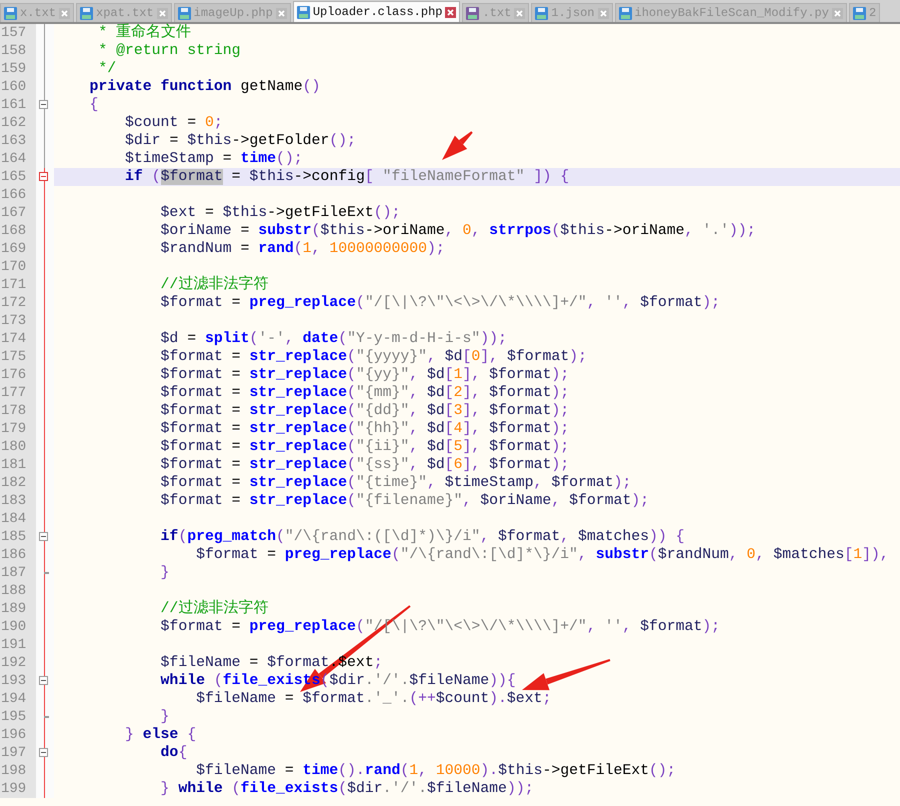 The width and height of the screenshot is (900, 806). Describe the element at coordinates (174, 753) in the screenshot. I see `code-line: do{` at that location.